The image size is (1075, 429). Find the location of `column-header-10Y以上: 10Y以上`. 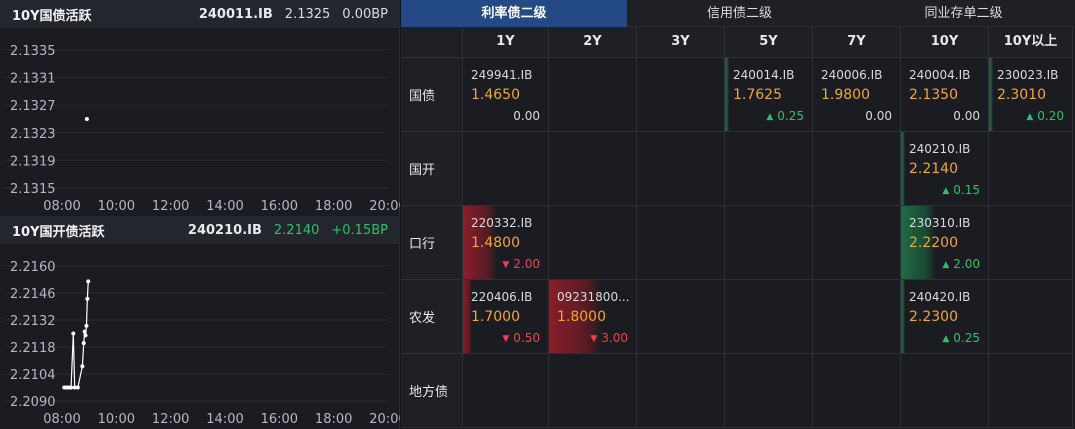

column-header-10Y以上: 10Y以上 is located at coordinates (1031, 42).